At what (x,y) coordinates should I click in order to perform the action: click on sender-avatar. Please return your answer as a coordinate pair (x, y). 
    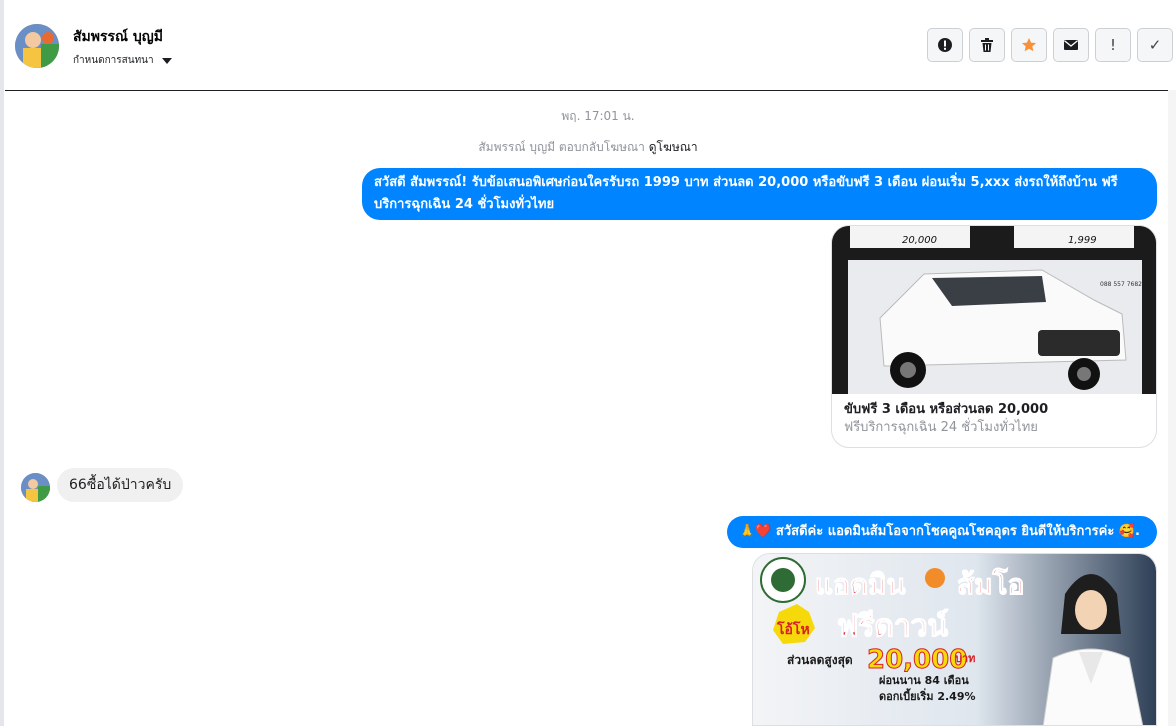
    Looking at the image, I should click on (35, 487).